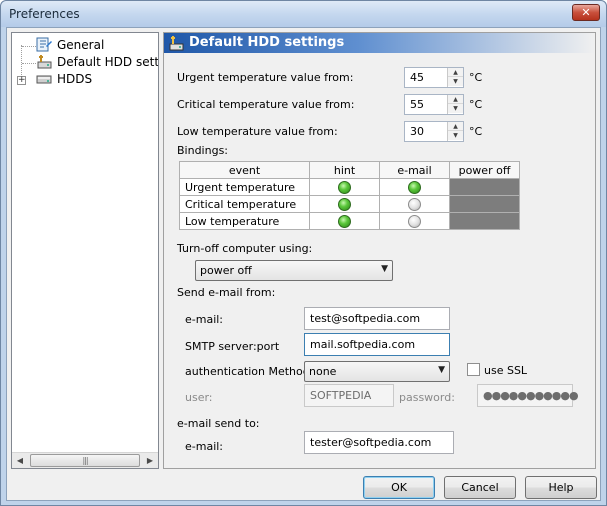 Image resolution: width=607 pixels, height=506 pixels. Describe the element at coordinates (204, 319) in the screenshot. I see `email-from-label: e-mail:` at that location.